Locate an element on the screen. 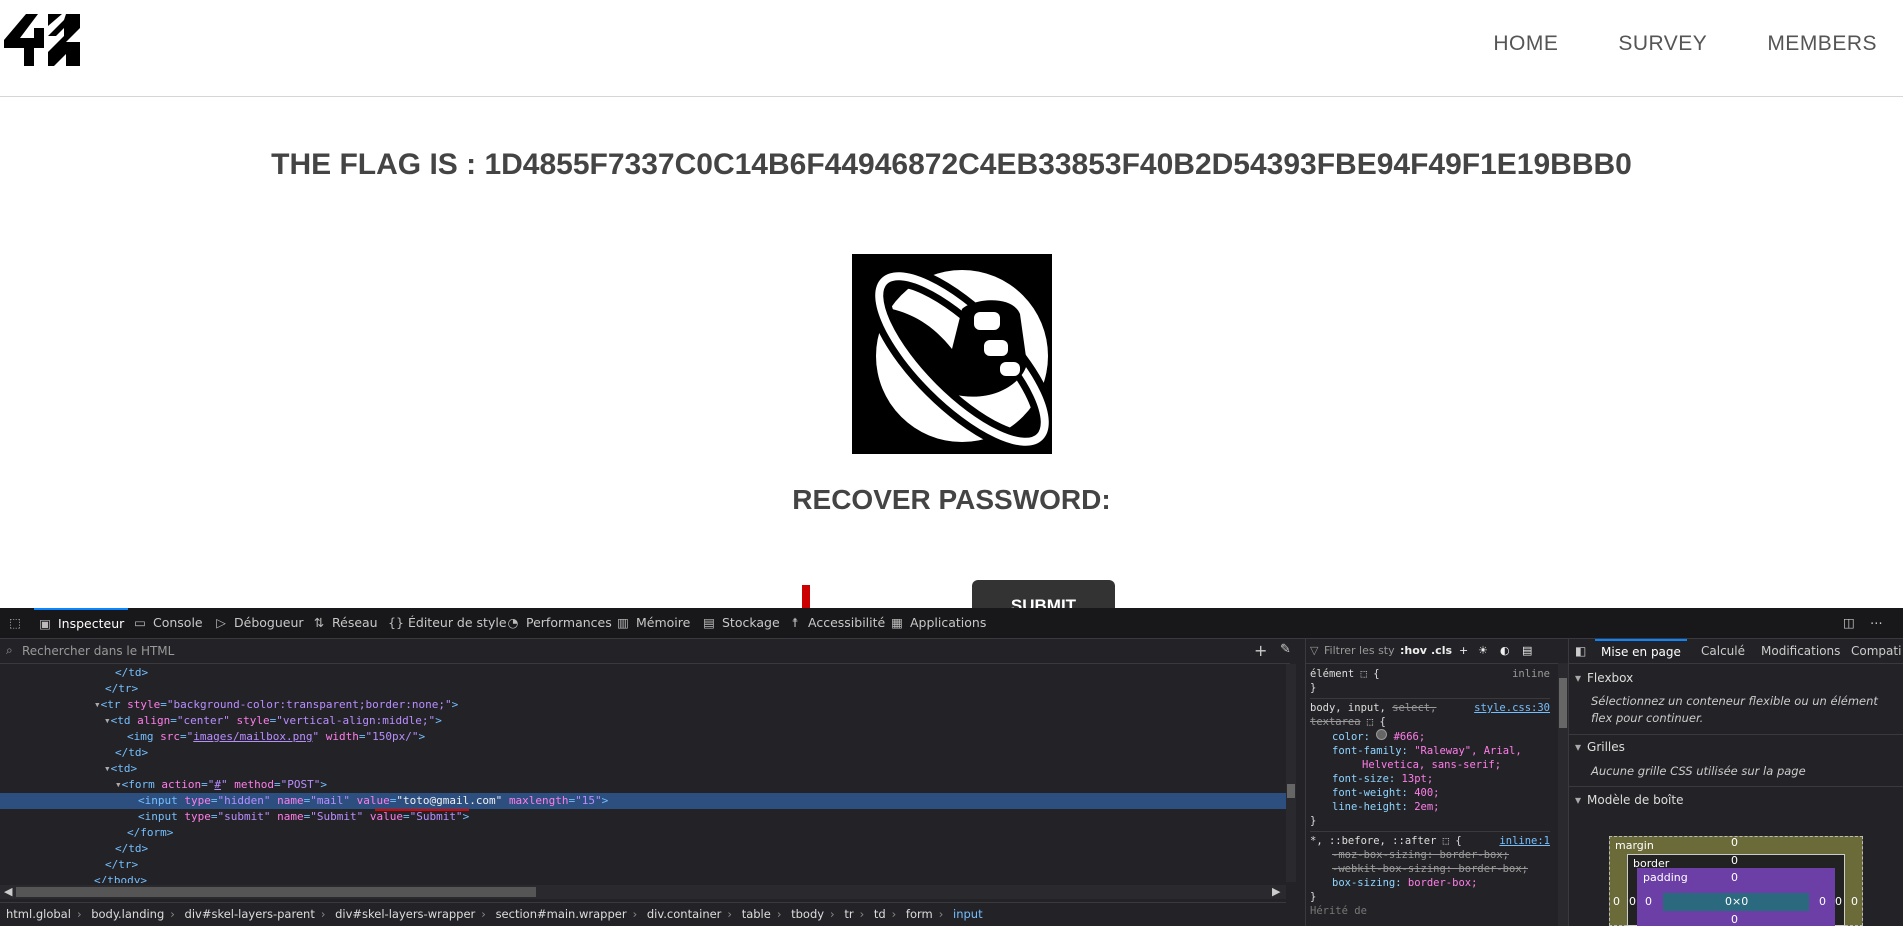  scroll-right-icon: ▶ is located at coordinates (1276, 891).